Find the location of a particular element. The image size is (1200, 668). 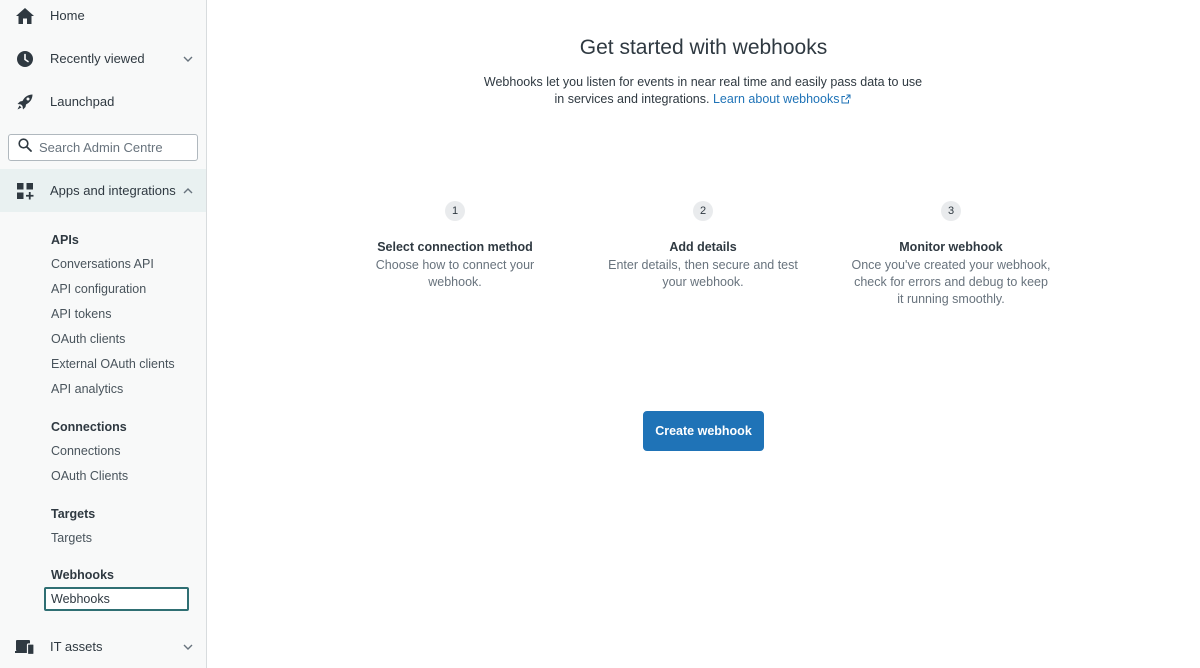

section-heading-apis: APIs is located at coordinates (65, 240).